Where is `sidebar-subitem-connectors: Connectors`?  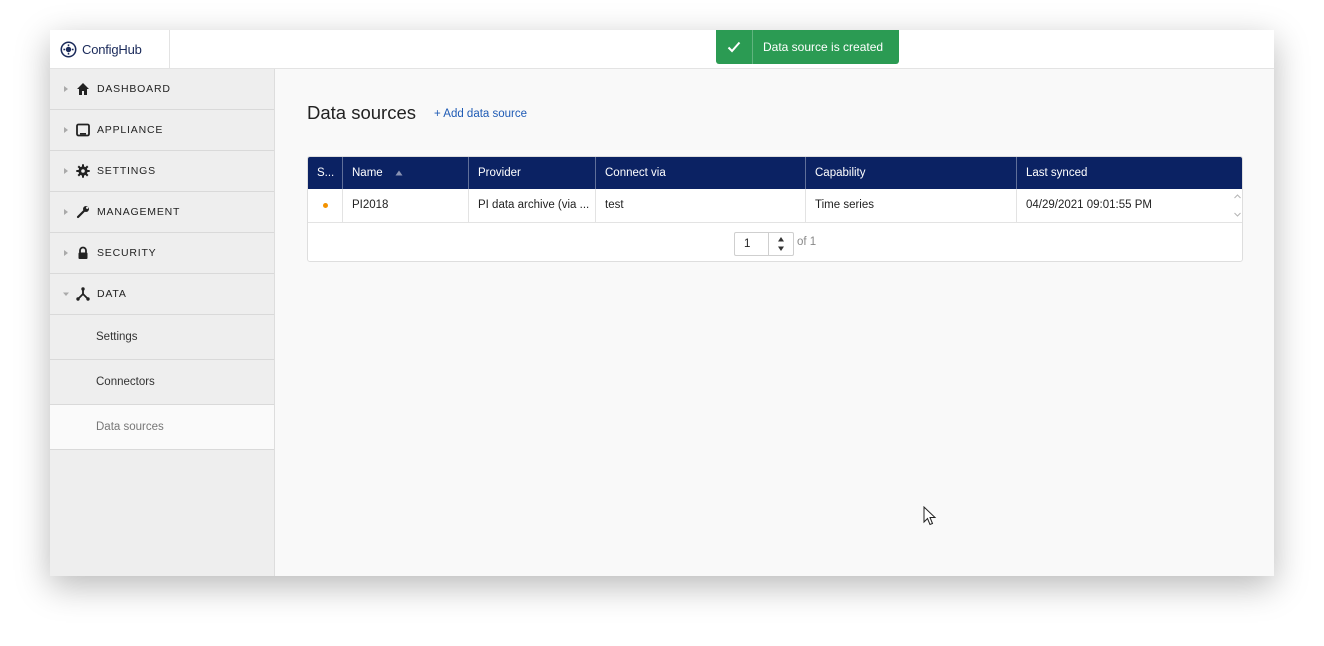
sidebar-subitem-connectors: Connectors is located at coordinates (162, 382).